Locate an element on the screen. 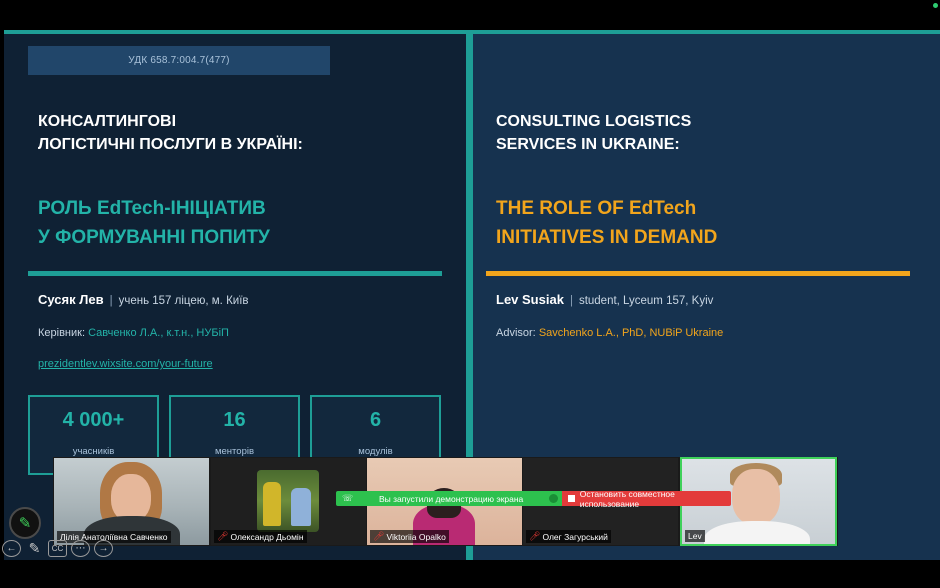 The height and width of the screenshot is (588, 940). participant-name-tag: Lev is located at coordinates (695, 536).